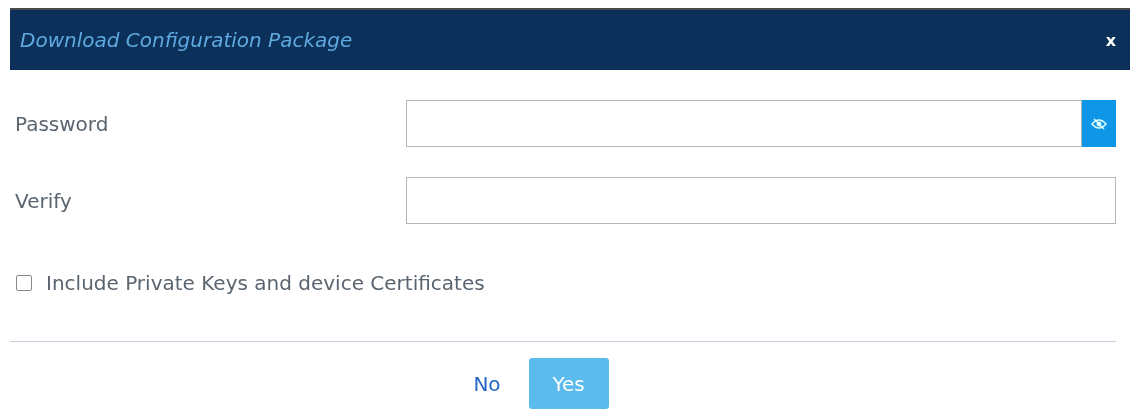 This screenshot has width=1130, height=414. Describe the element at coordinates (62, 123) in the screenshot. I see `field-label: Password` at that location.